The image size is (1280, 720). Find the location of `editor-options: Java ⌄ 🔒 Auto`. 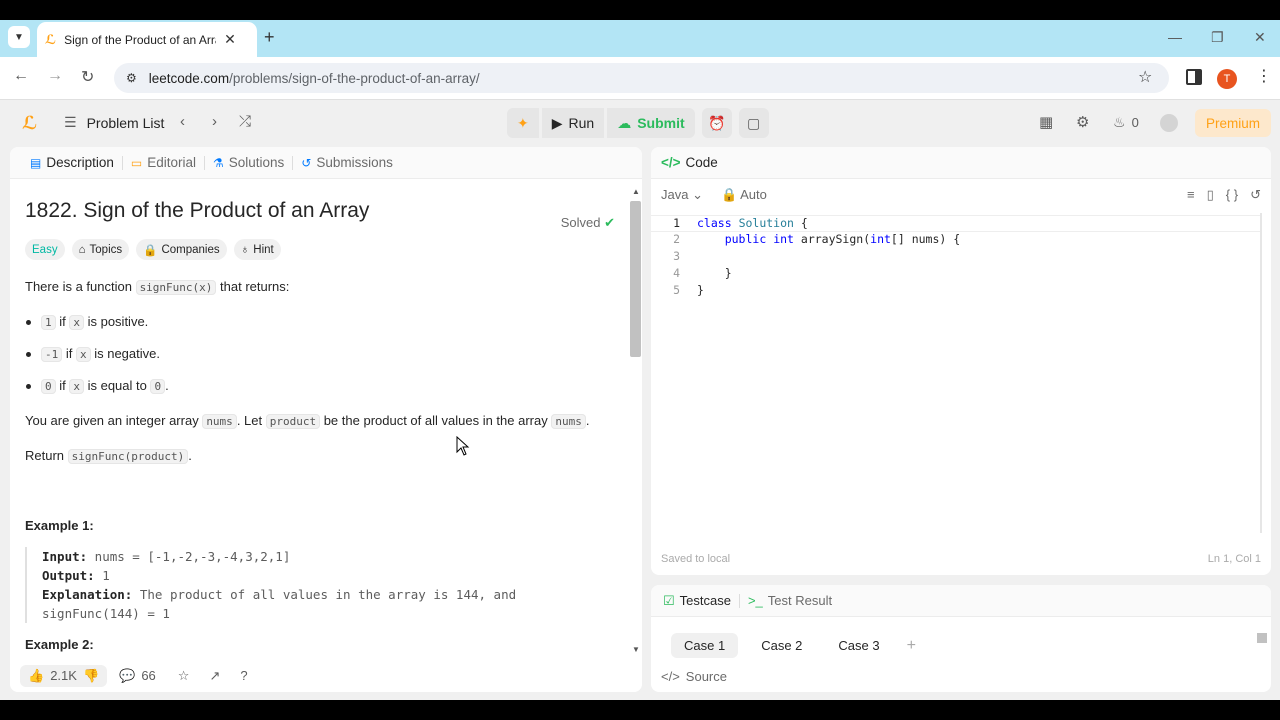

editor-options: Java ⌄ 🔒 Auto is located at coordinates (714, 195).